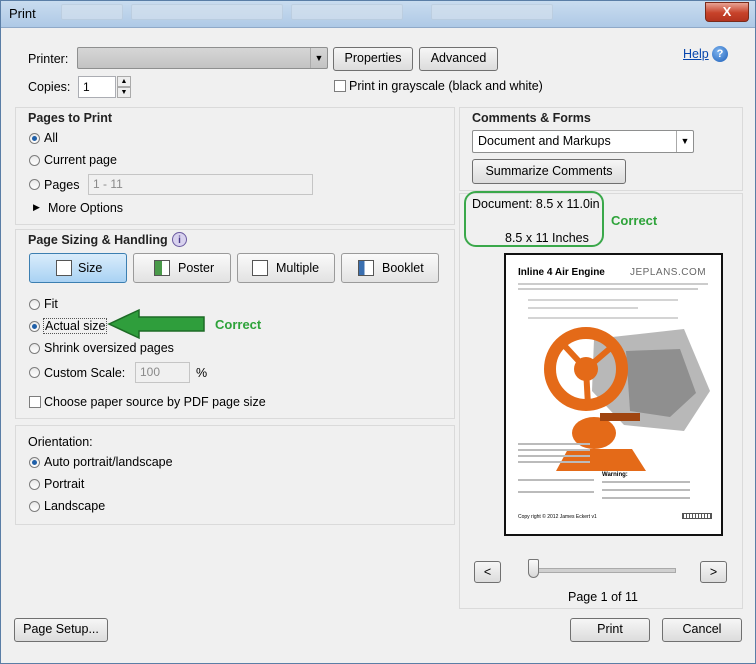 The image size is (756, 664). Describe the element at coordinates (34, 184) in the screenshot. I see `pages-range-radio` at that location.